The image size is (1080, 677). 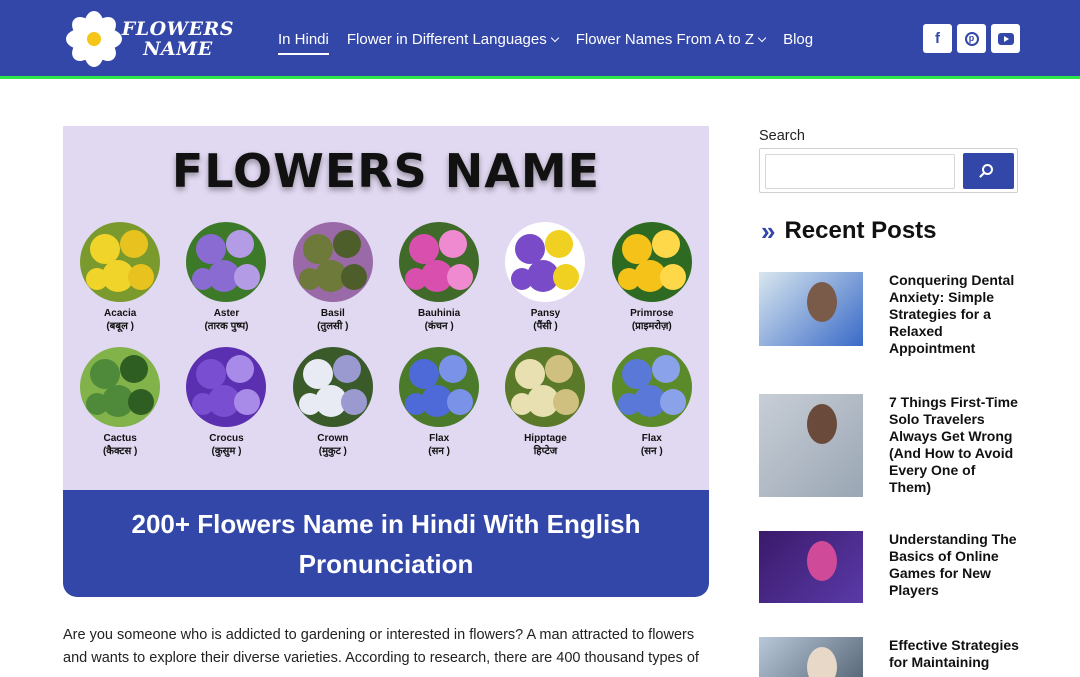 I want to click on flower-card: Aster (तारक पुष्प), so click(x=226, y=277).